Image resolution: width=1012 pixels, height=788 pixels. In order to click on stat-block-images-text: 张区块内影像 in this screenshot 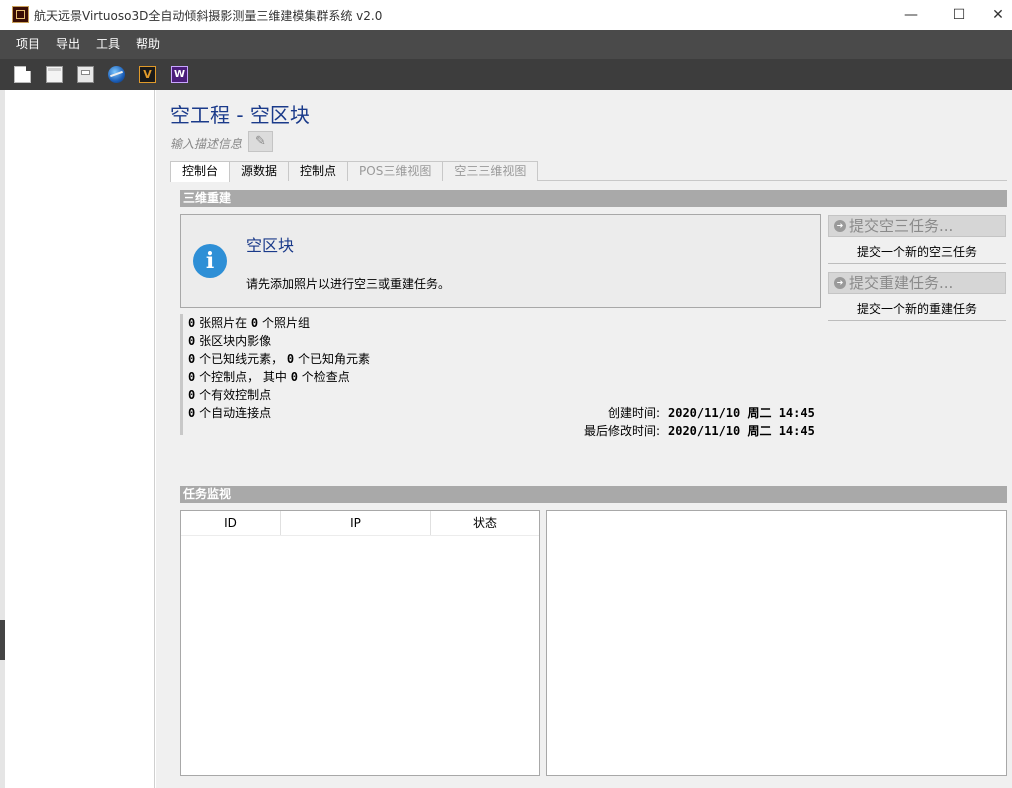, I will do `click(235, 341)`.